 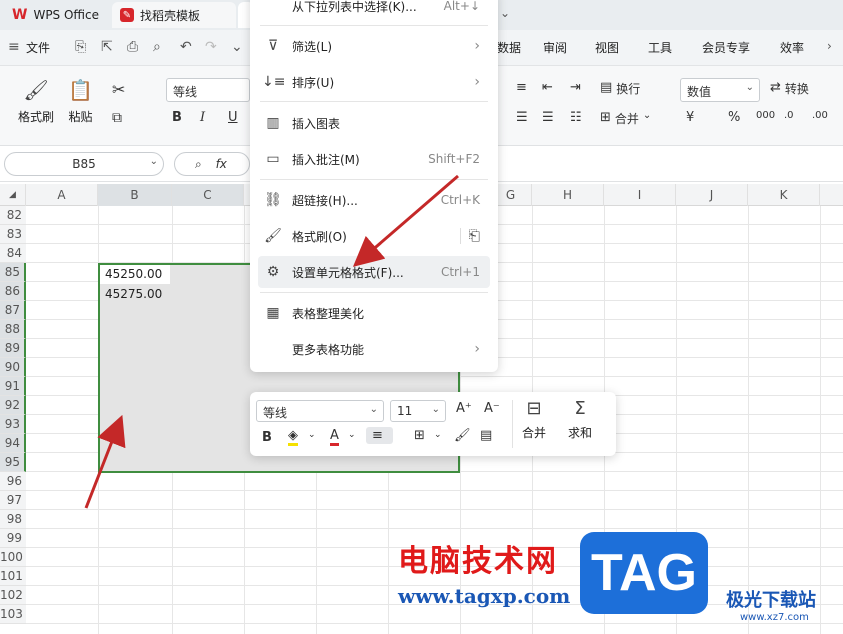 What do you see at coordinates (198, 164) in the screenshot?
I see `zoom-icon: ⌕` at bounding box center [198, 164].